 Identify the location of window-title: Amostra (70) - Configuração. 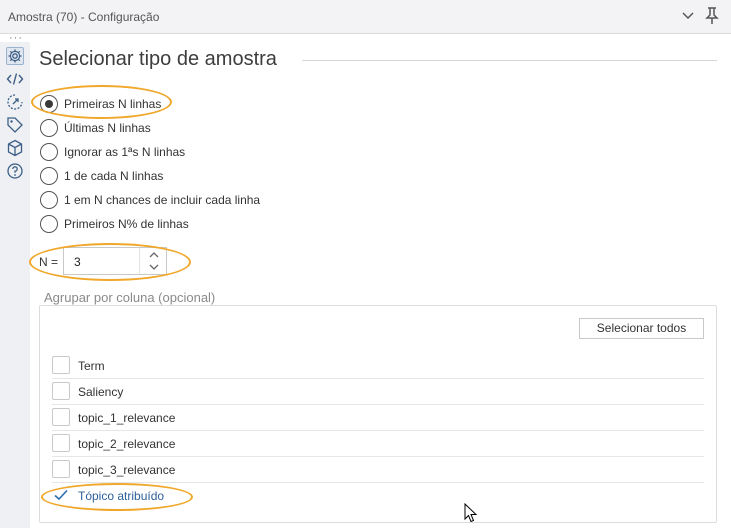
(84, 17).